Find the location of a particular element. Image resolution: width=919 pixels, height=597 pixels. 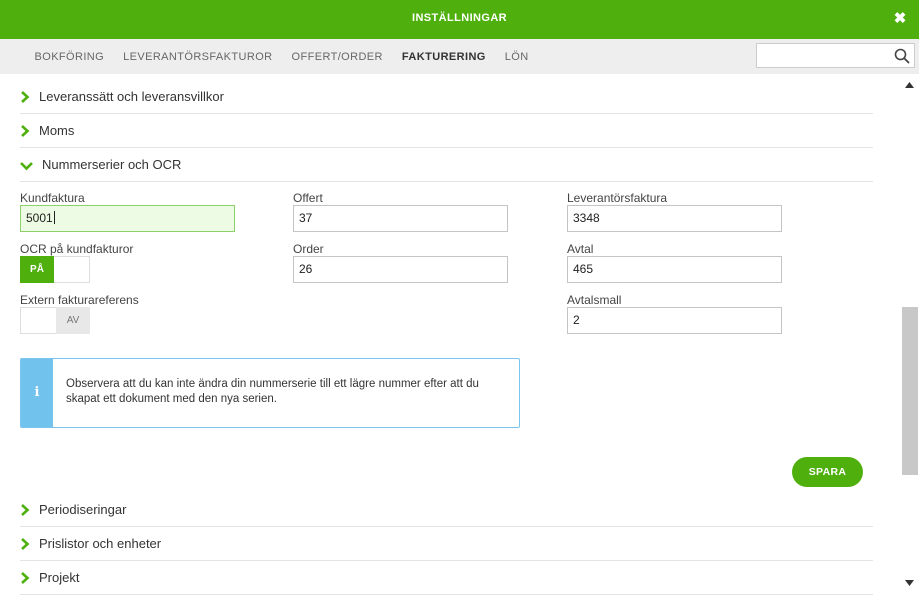

ocr-toggle: PÅ is located at coordinates (55, 269).